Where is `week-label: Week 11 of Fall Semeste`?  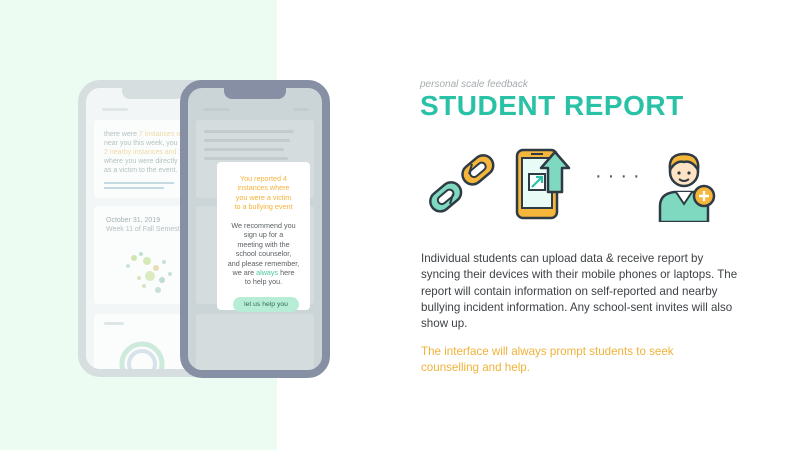
week-label: Week 11 of Fall Semeste is located at coordinates (145, 229).